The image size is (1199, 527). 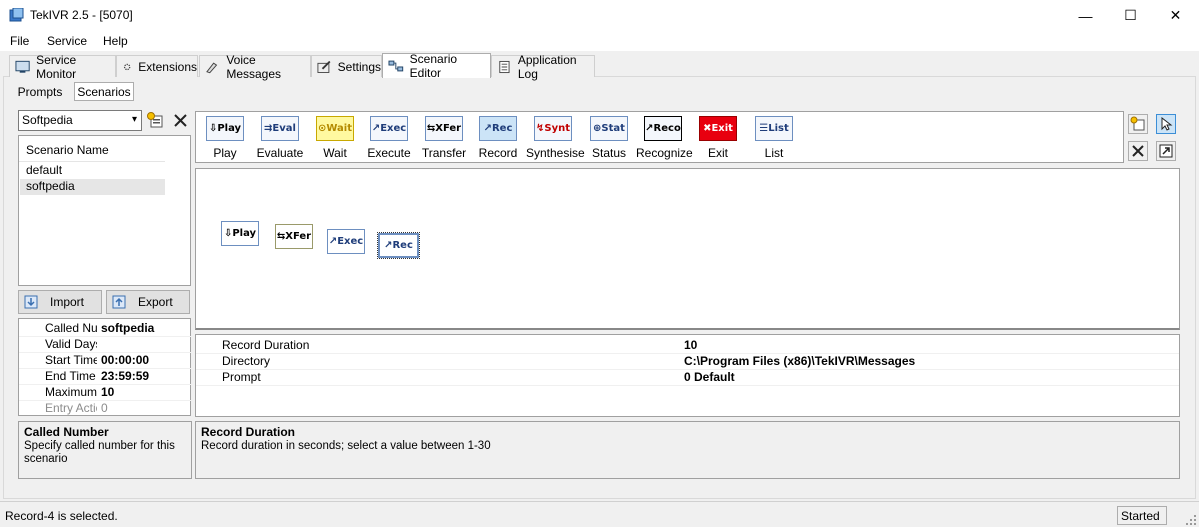 I want to click on property-value: 00:00:00, so click(x=125, y=360).